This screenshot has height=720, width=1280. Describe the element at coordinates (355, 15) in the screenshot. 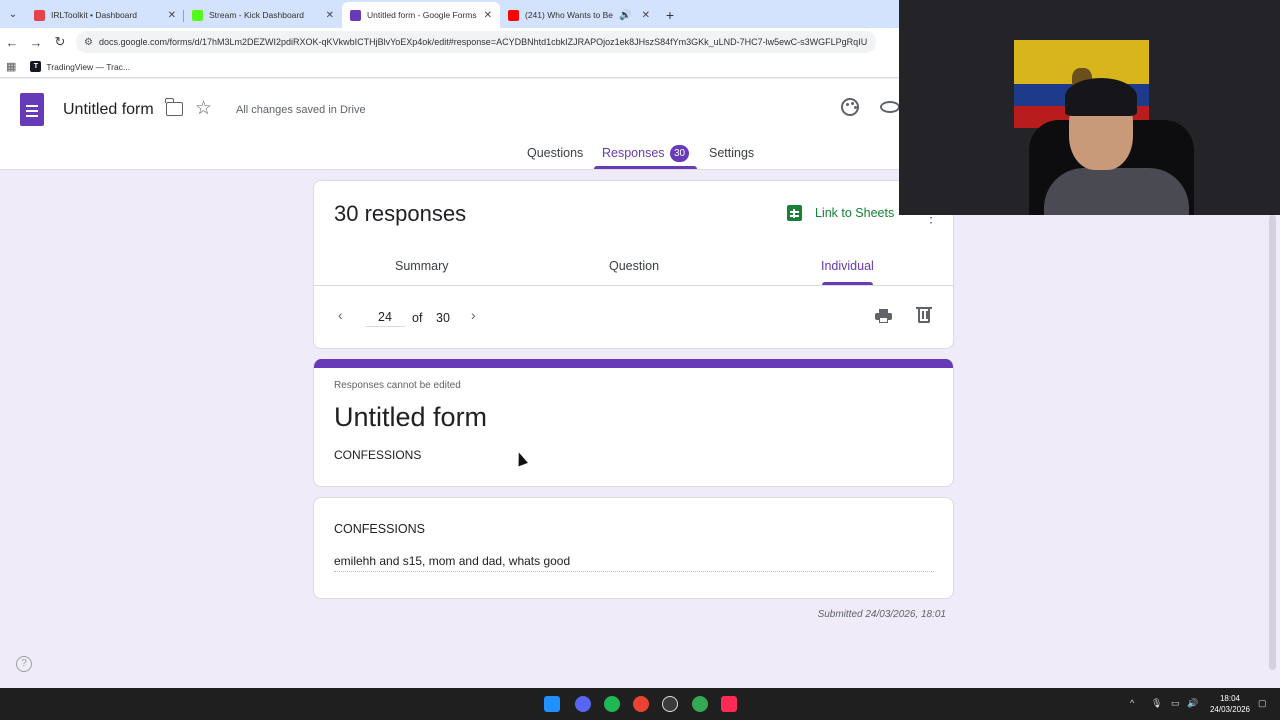

I see `forms-favicon-icon` at that location.